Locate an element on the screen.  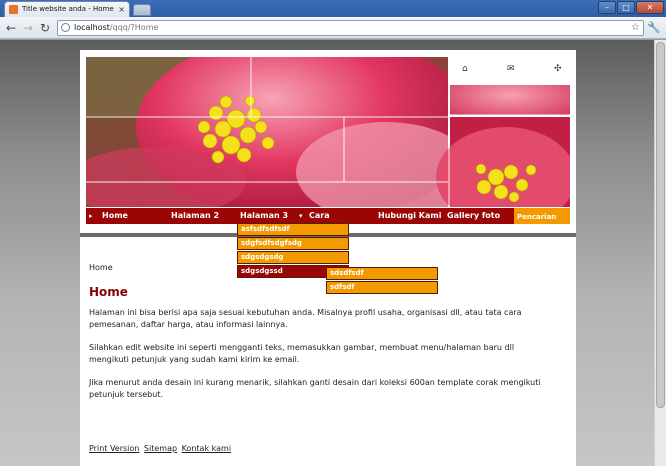
back-arrow-icon: ← is located at coordinates (11, 28).